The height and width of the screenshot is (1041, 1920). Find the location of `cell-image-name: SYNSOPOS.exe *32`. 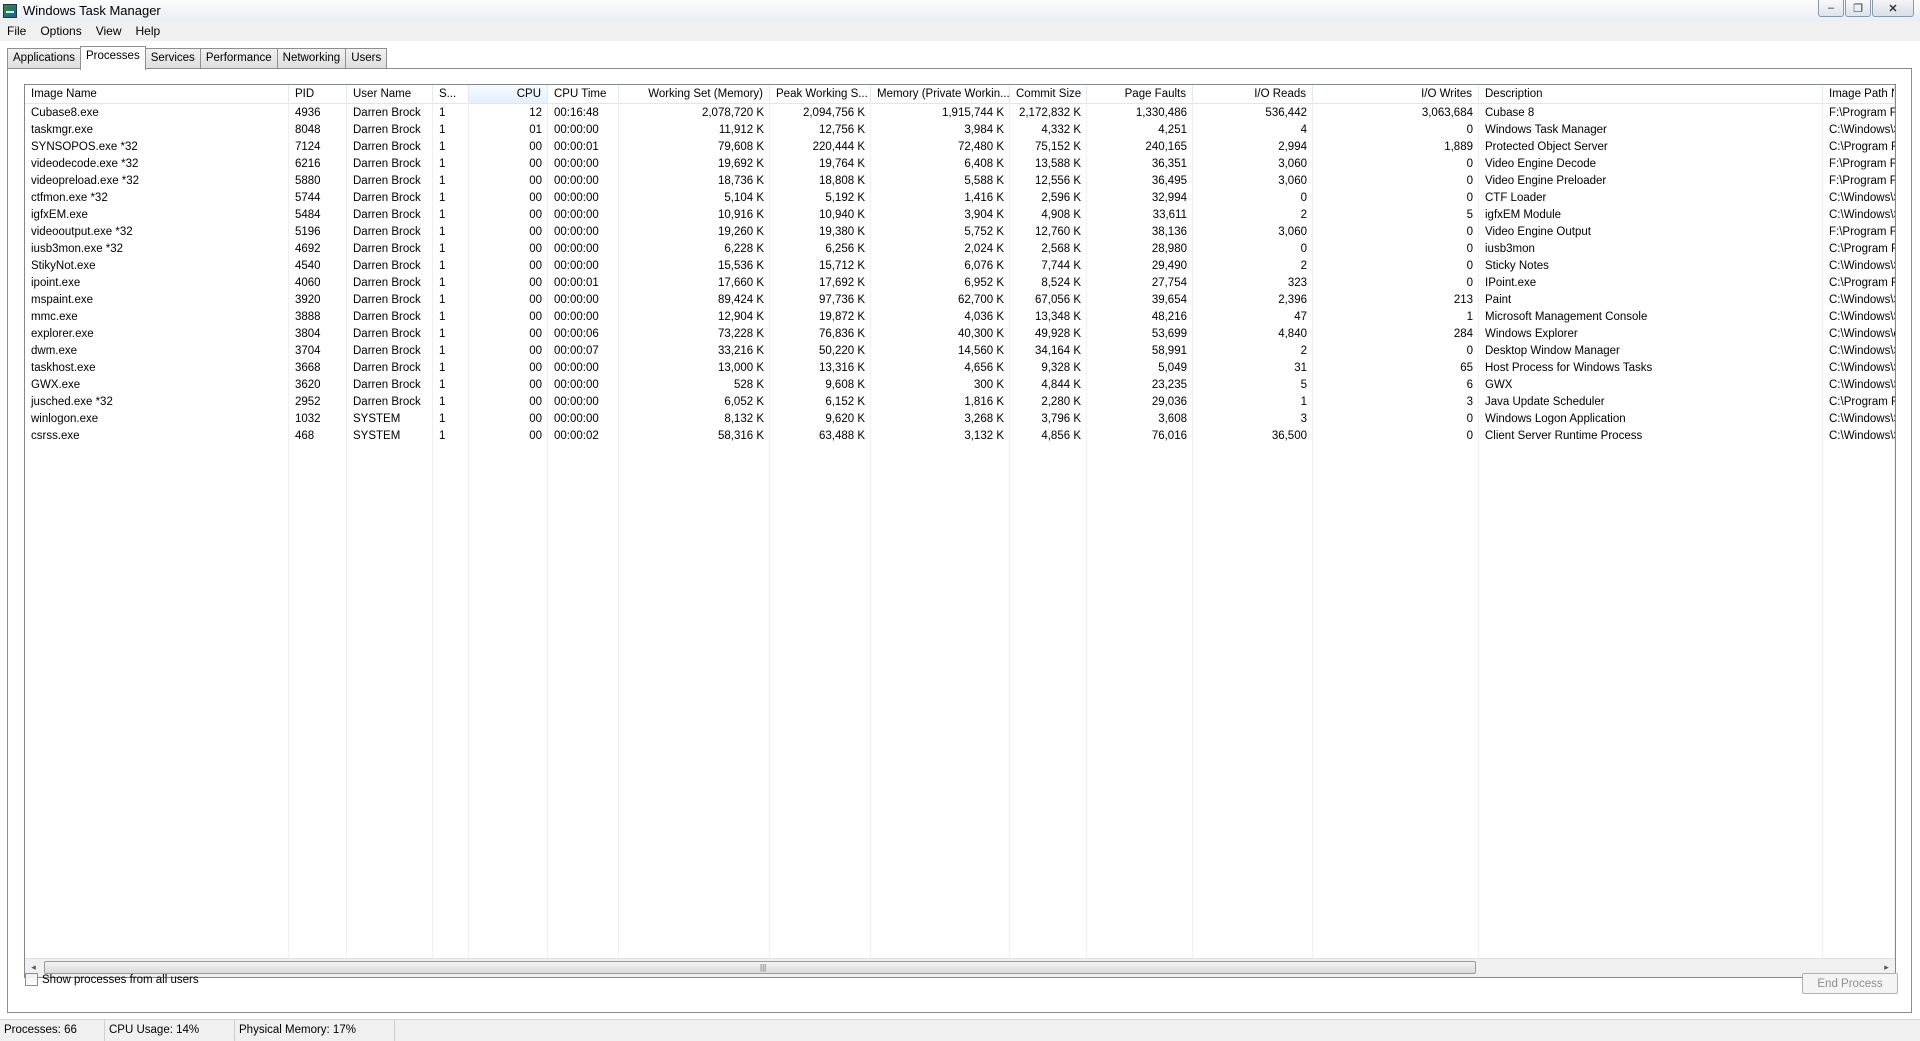

cell-image-name: SYNSOPOS.exe *32 is located at coordinates (84, 147).